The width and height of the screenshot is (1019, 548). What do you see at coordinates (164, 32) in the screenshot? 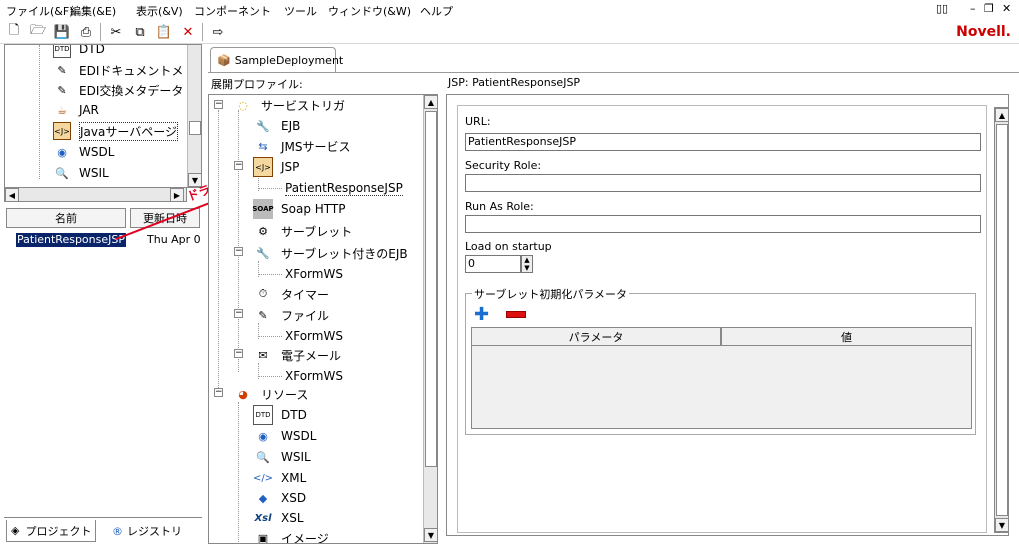
I see `paste-icon: 📋` at bounding box center [164, 32].